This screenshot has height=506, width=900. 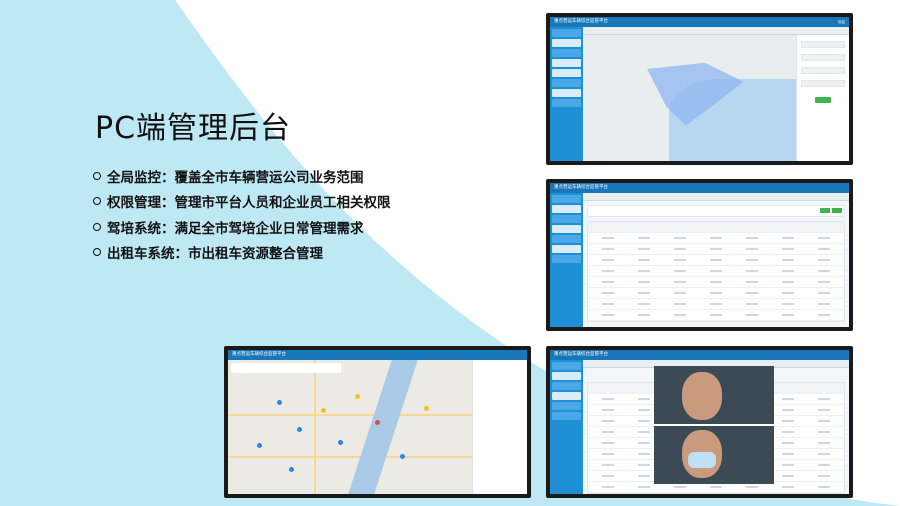 What do you see at coordinates (716, 211) in the screenshot?
I see `search-toolbar` at bounding box center [716, 211].